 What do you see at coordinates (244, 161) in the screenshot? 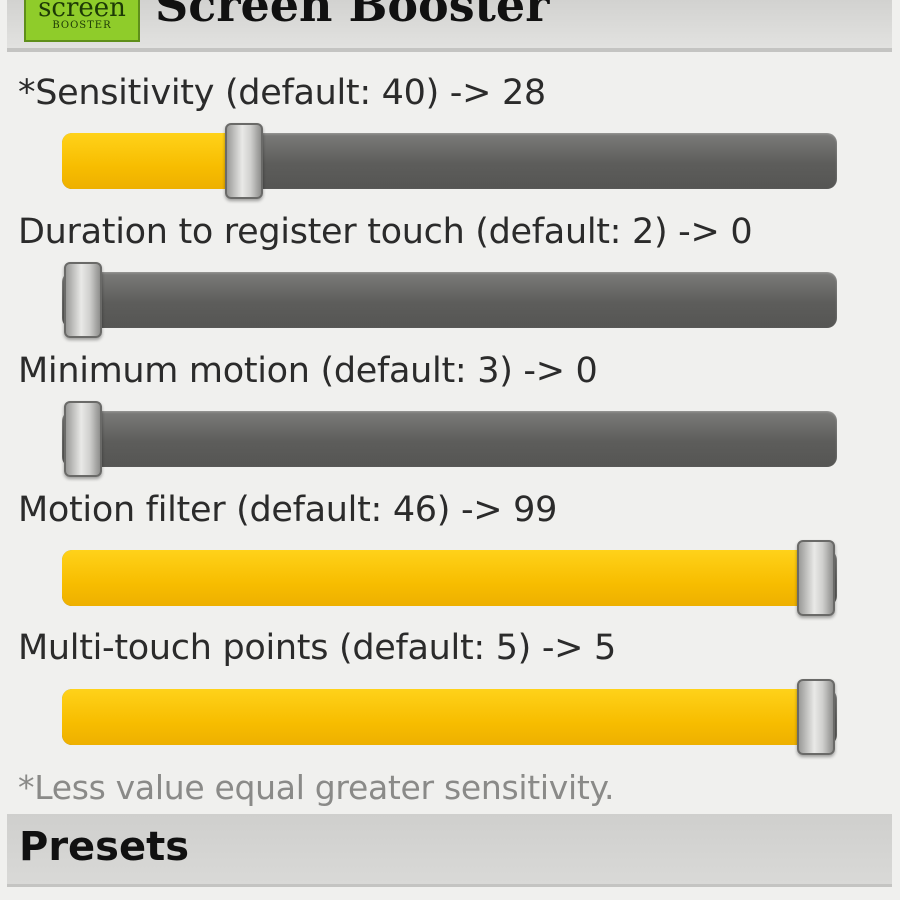
I see `sensitivity-slider-thumb` at bounding box center [244, 161].